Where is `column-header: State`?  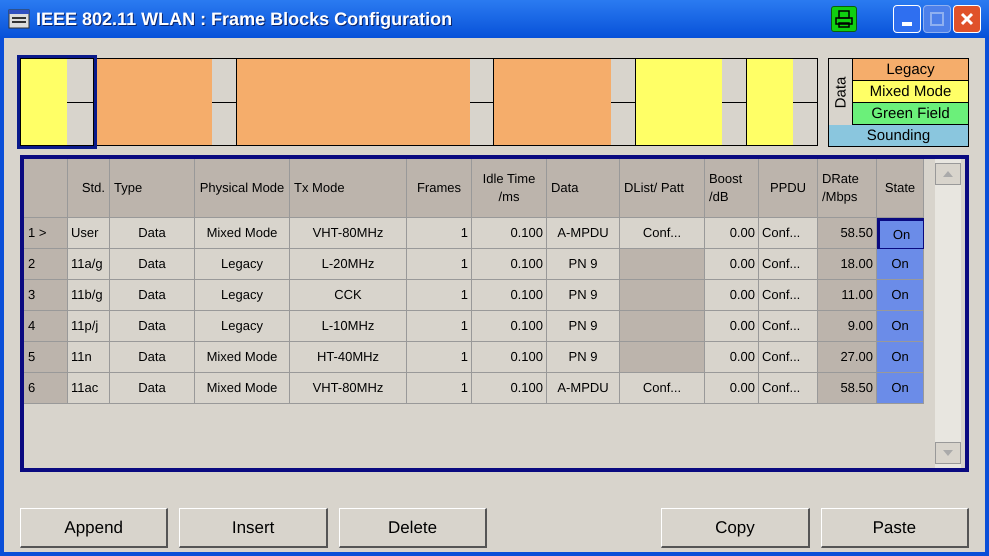
column-header: State is located at coordinates (900, 188).